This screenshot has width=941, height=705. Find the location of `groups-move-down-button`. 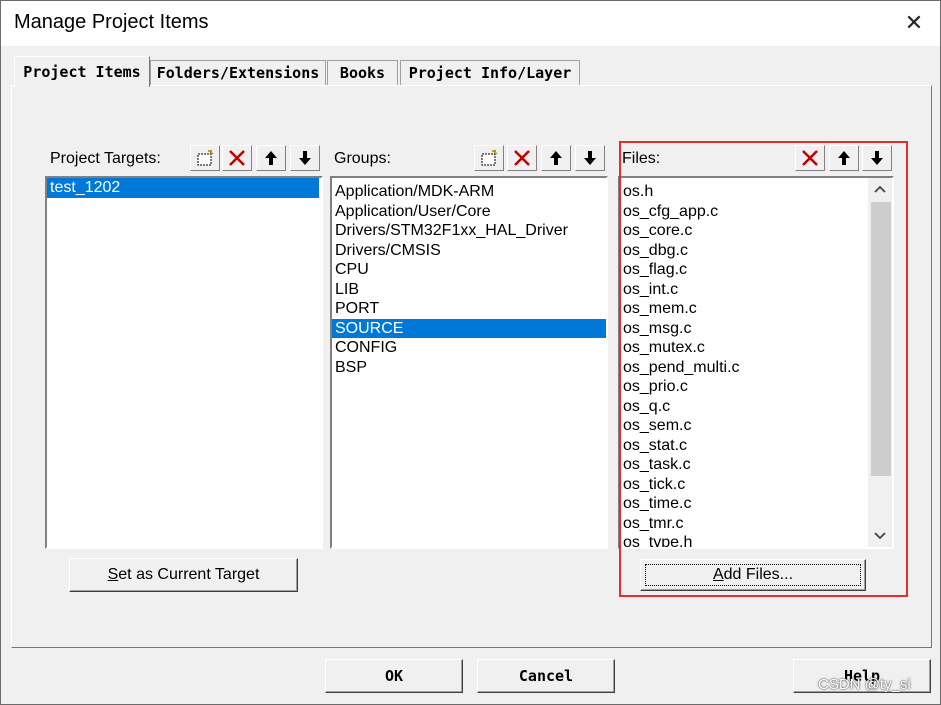

groups-move-down-button is located at coordinates (590, 158).